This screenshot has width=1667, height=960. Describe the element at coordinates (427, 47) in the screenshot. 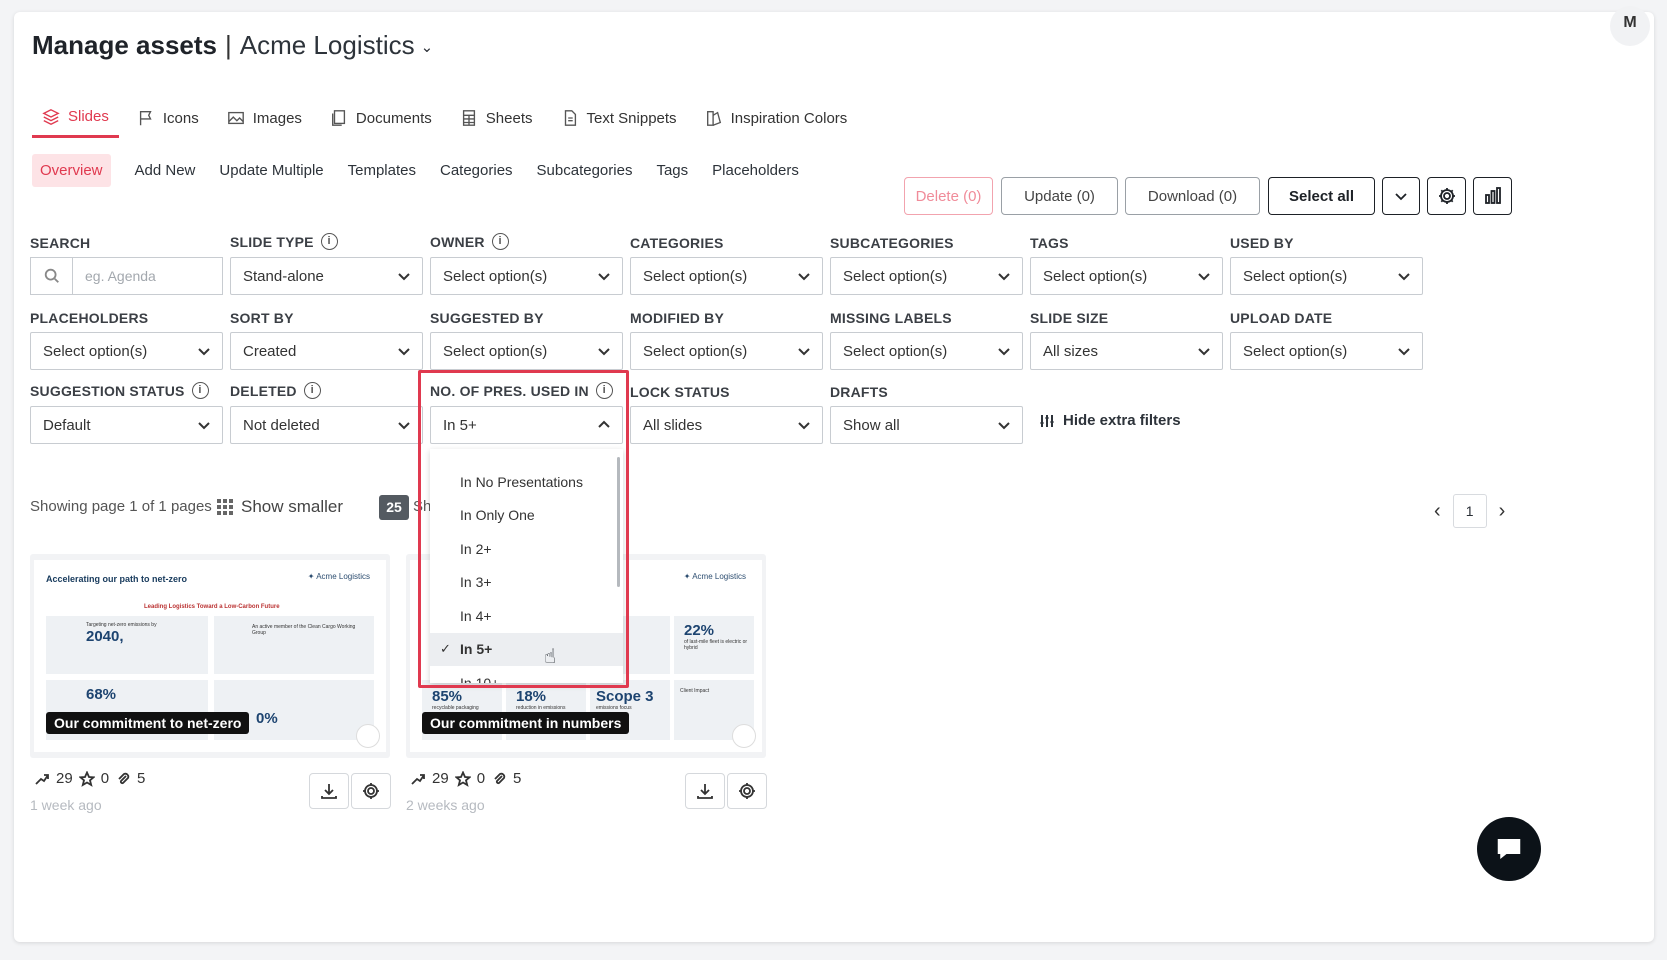

I see `chevron-down-icon: ⌄` at that location.